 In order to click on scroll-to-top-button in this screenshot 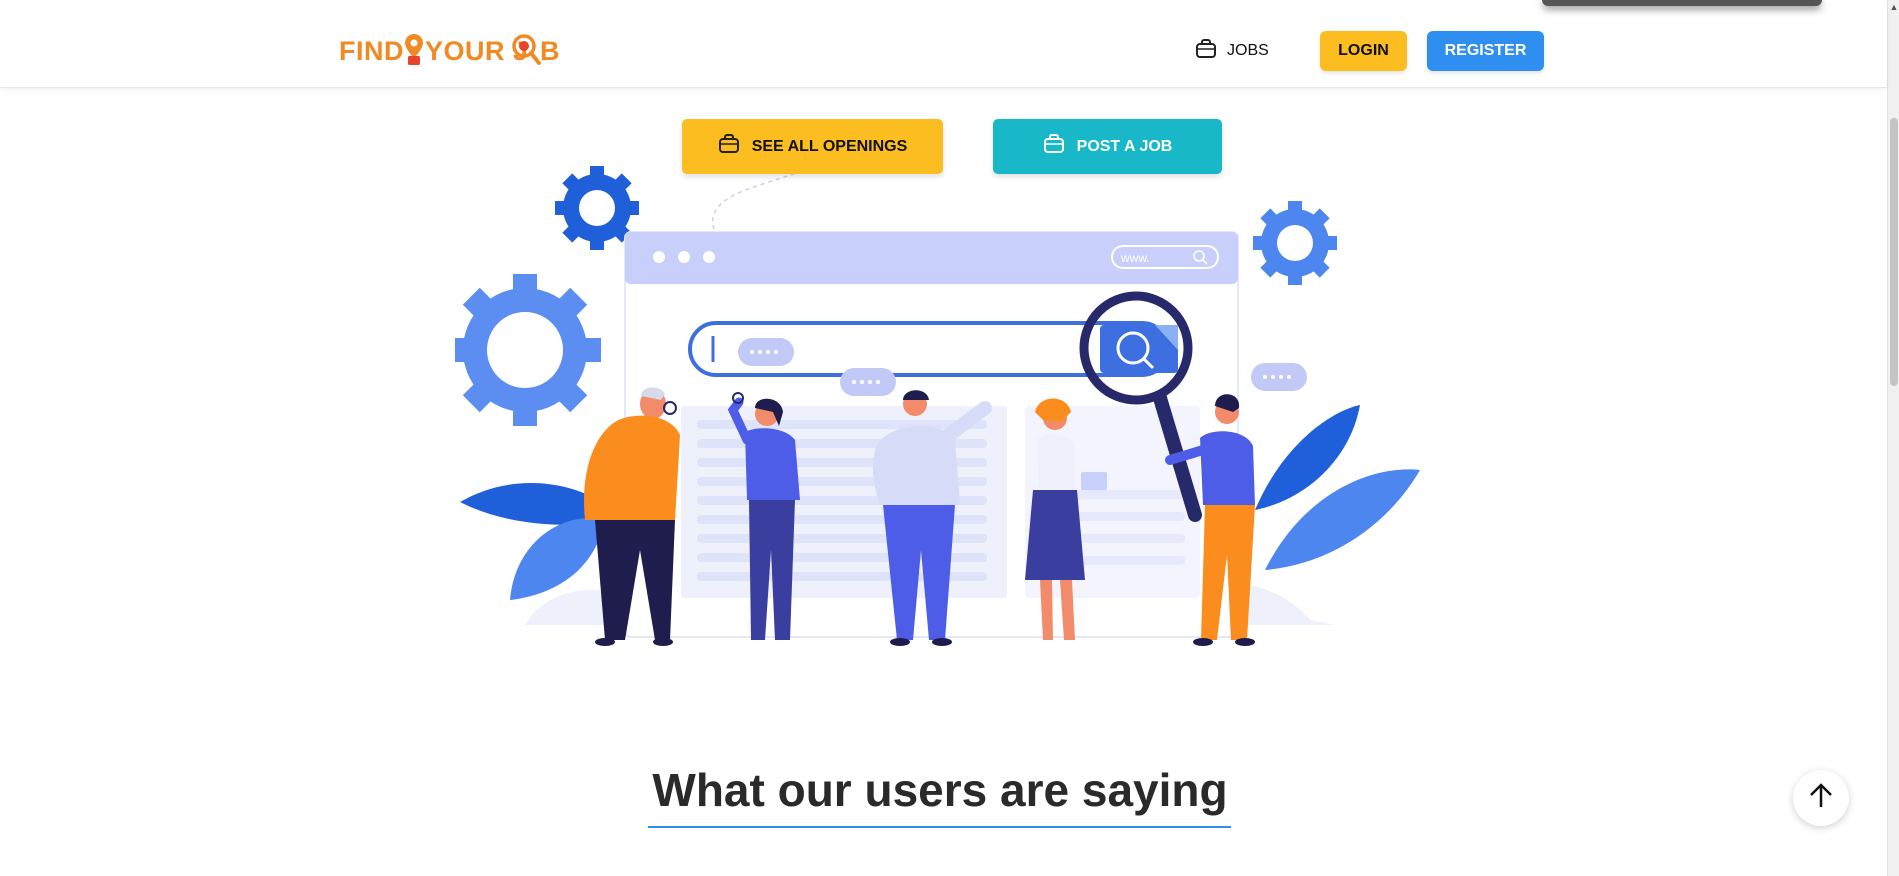, I will do `click(1821, 798)`.